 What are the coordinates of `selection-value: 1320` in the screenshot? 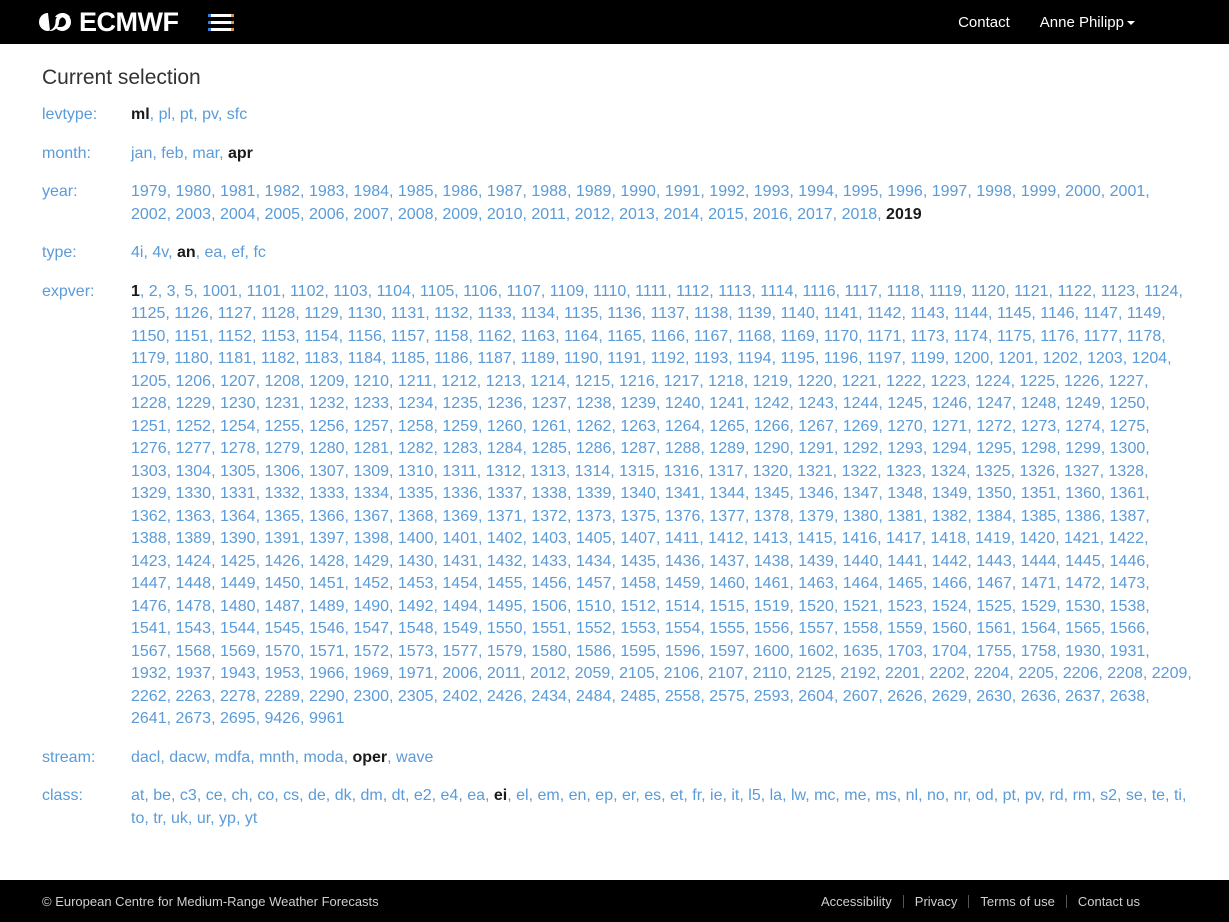 It's located at (771, 471).